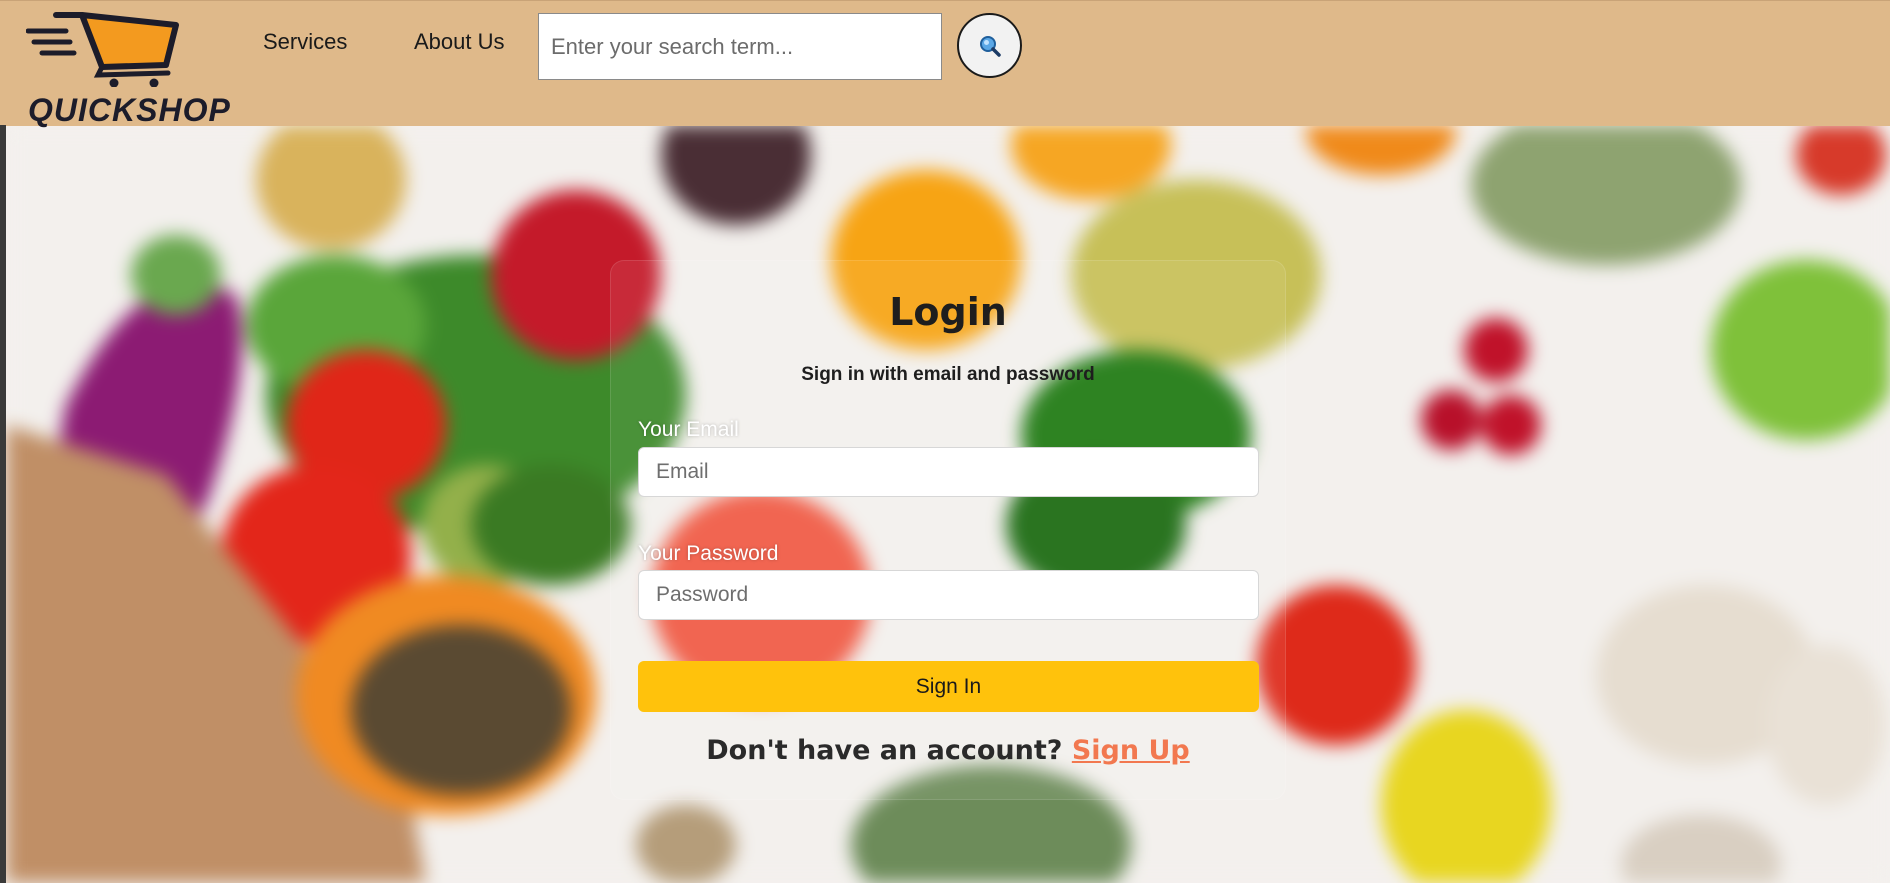 The image size is (1890, 883). Describe the element at coordinates (948, 595) in the screenshot. I see `password-field` at that location.